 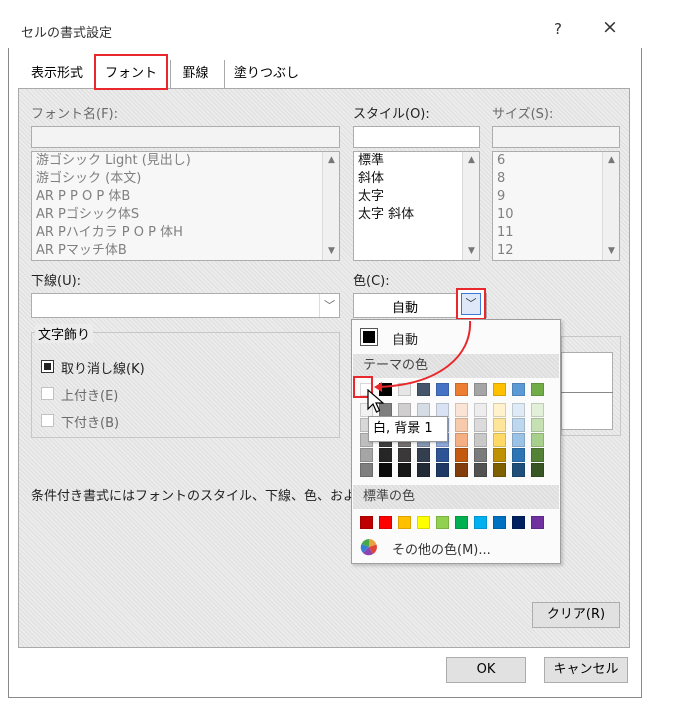 What do you see at coordinates (185, 233) in the screenshot?
I see `list-item: AR Pハイカラ P O P 体H` at bounding box center [185, 233].